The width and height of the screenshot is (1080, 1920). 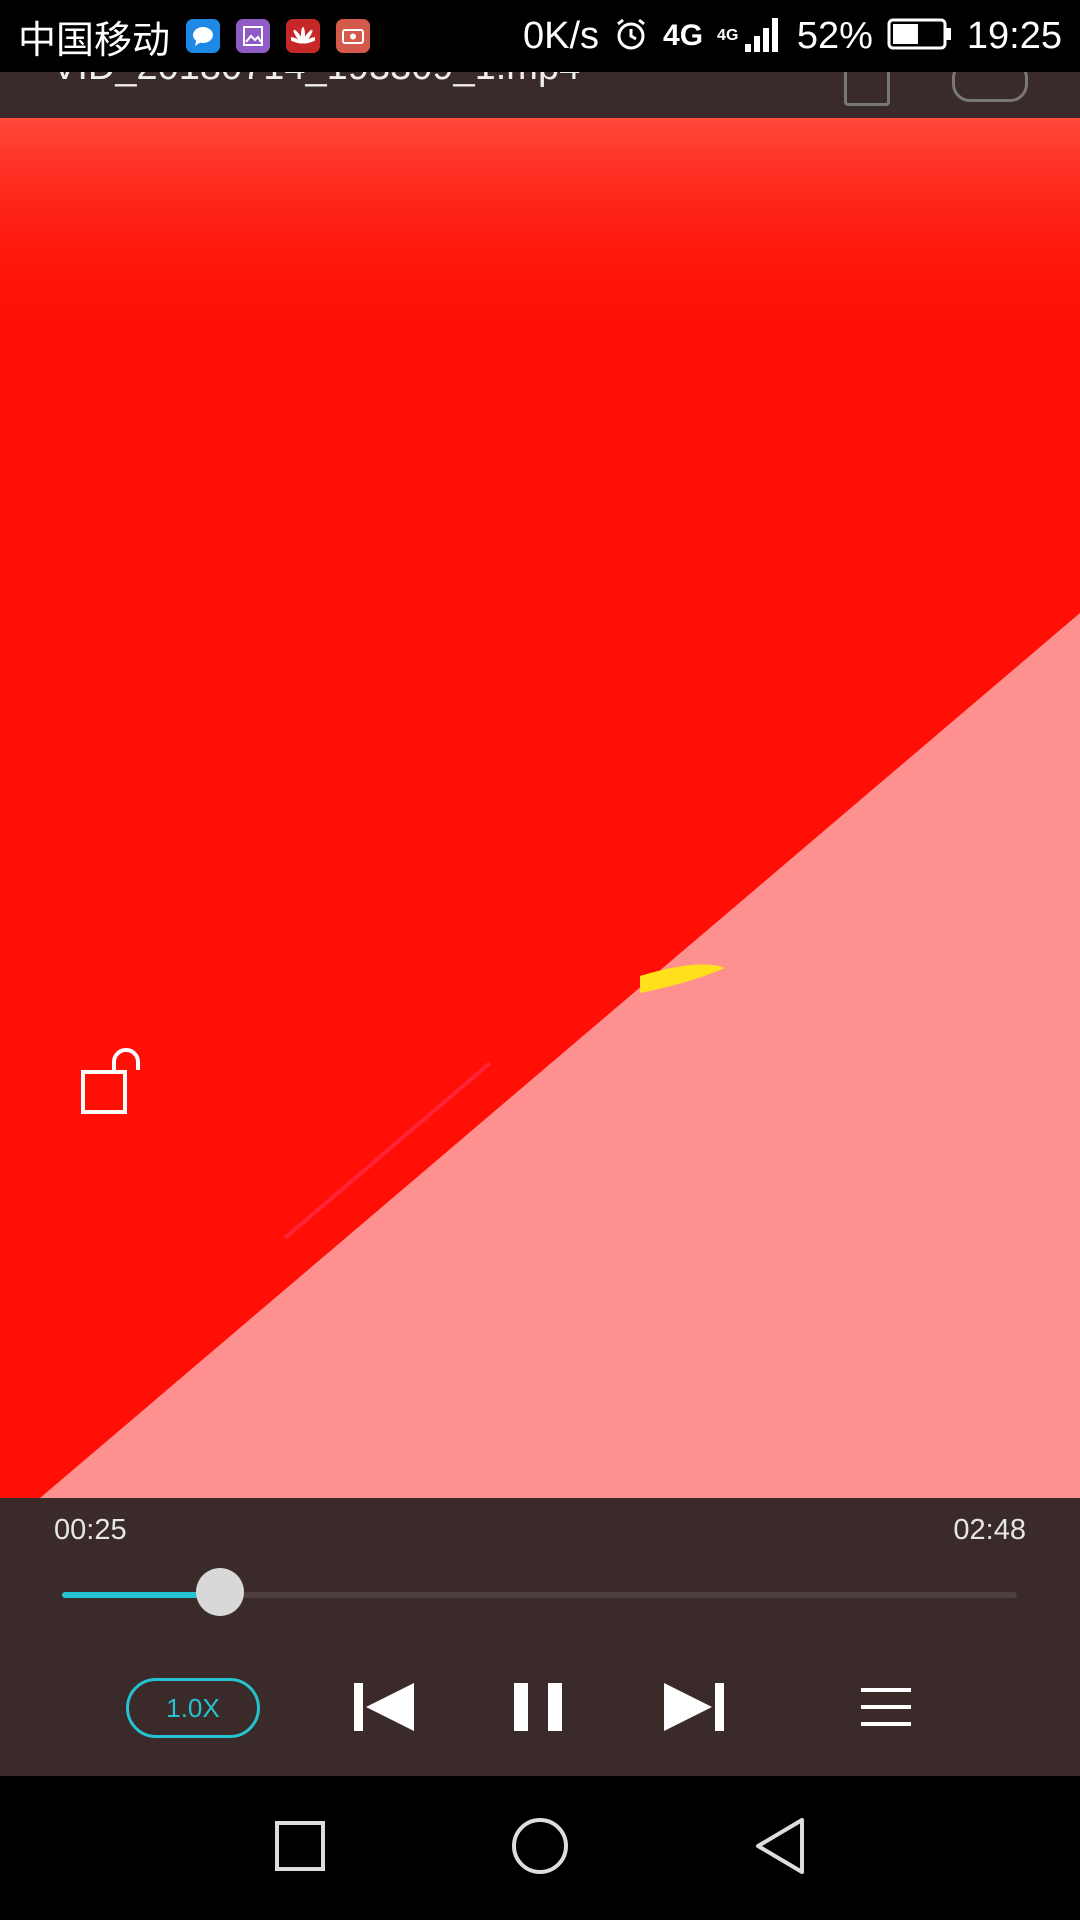 What do you see at coordinates (90, 1530) in the screenshot?
I see `current-time: 00:25` at bounding box center [90, 1530].